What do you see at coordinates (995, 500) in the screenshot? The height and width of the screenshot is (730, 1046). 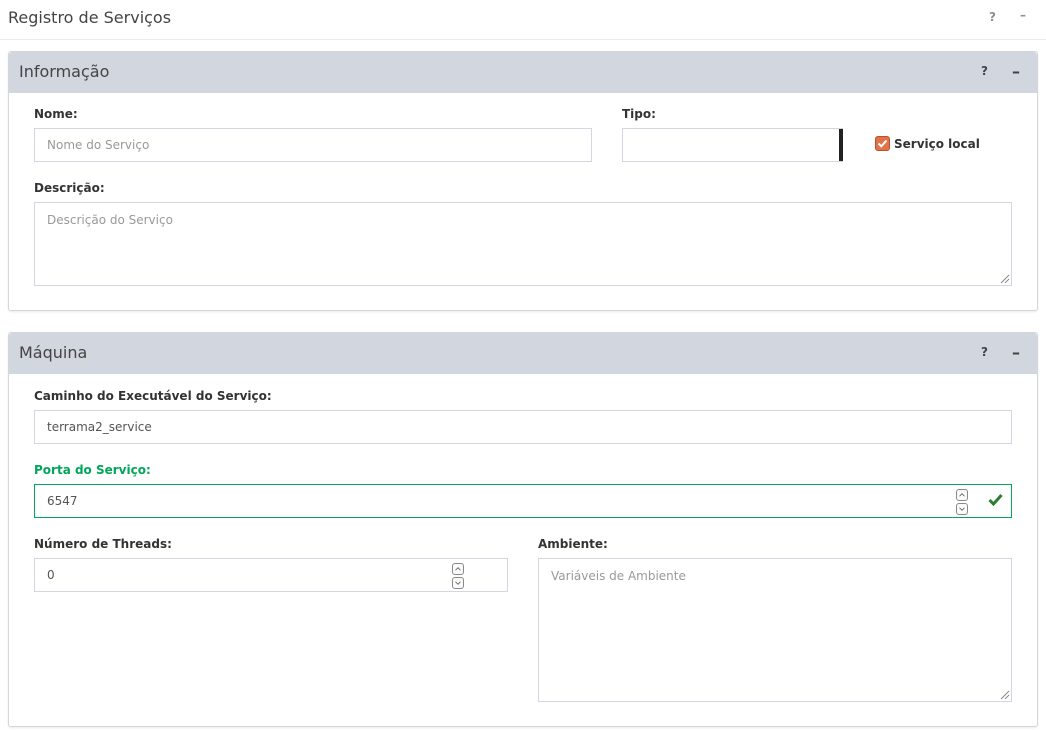 I see `checkmark-icon` at bounding box center [995, 500].